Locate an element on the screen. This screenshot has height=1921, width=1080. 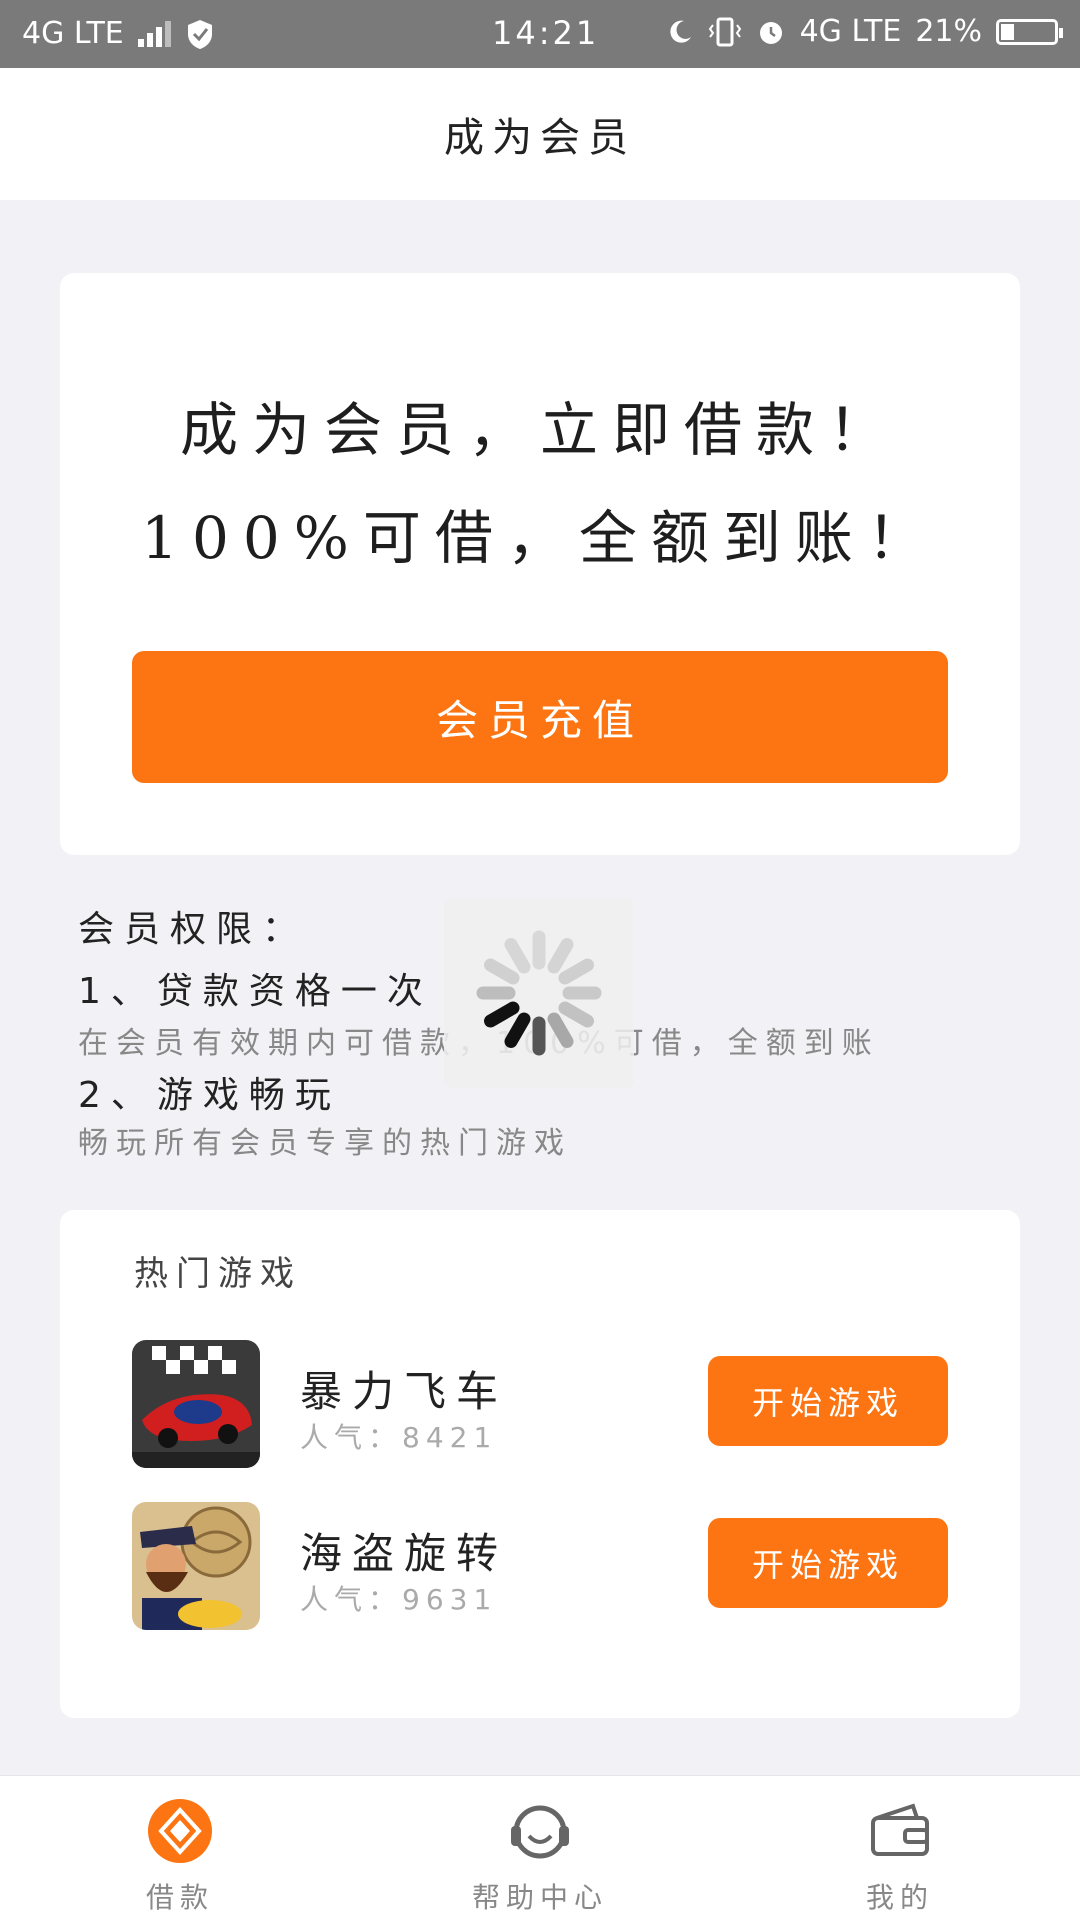
loading-spinner-icon is located at coordinates (539, 993).